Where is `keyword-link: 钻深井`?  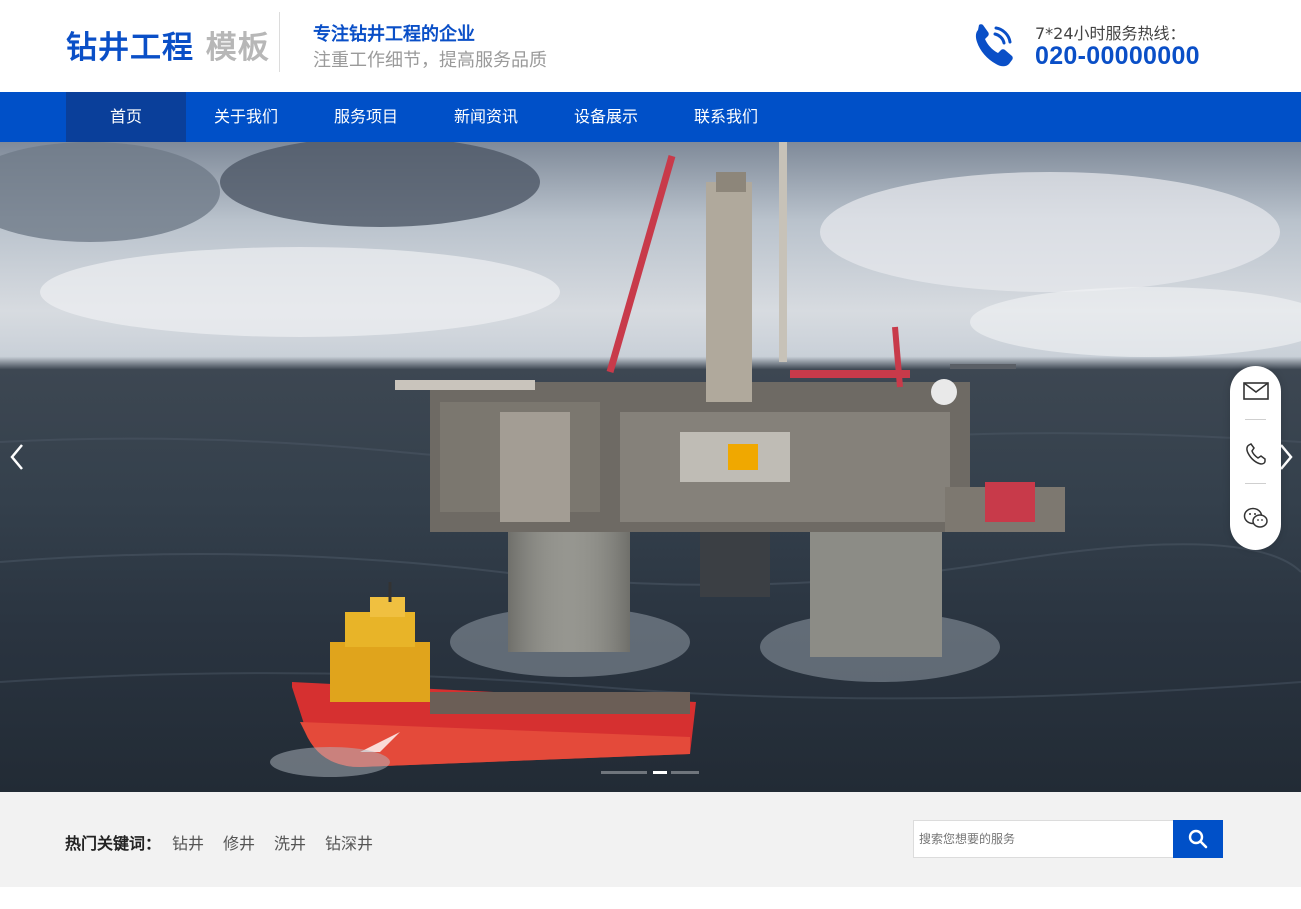
keyword-link: 钻深井 is located at coordinates (349, 842).